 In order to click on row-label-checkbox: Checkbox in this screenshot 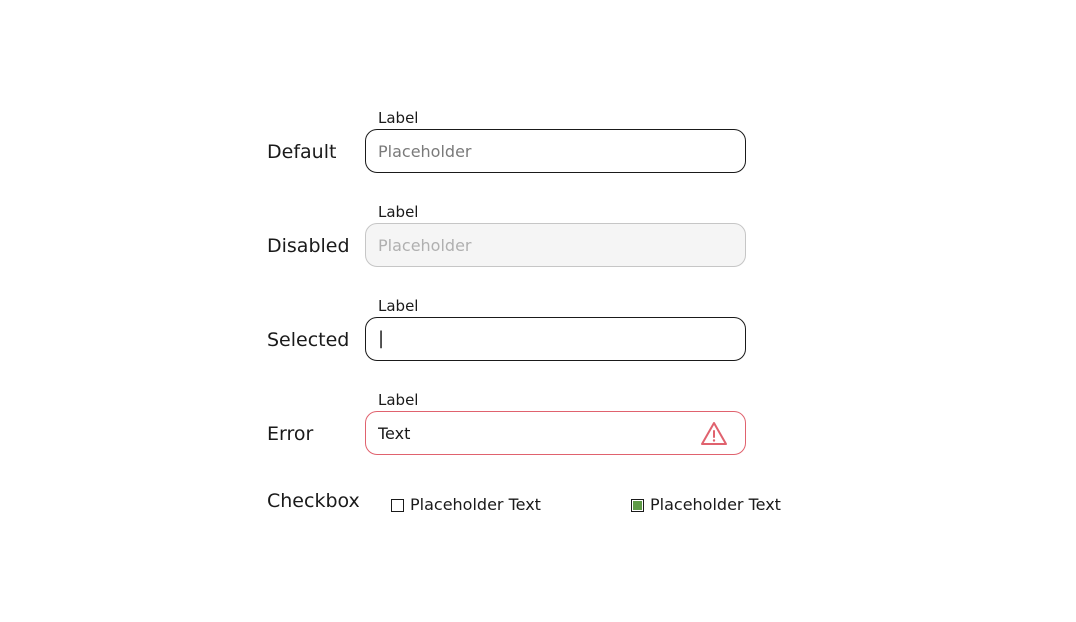, I will do `click(313, 501)`.